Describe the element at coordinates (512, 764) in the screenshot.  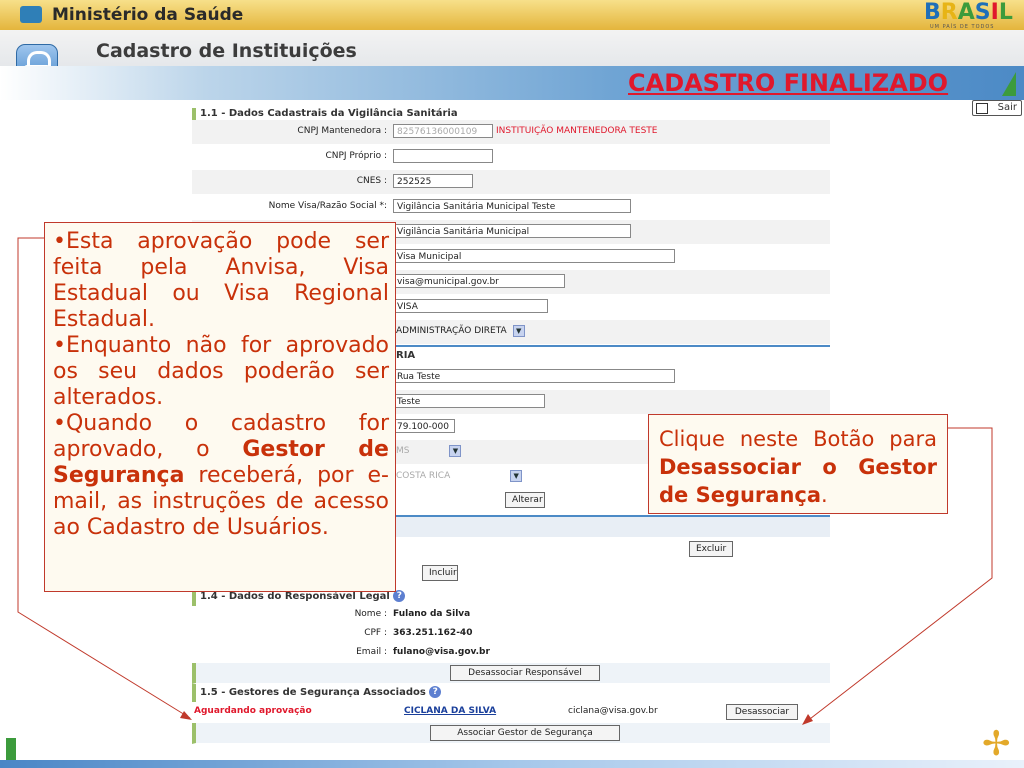
I see `footer-bar` at that location.